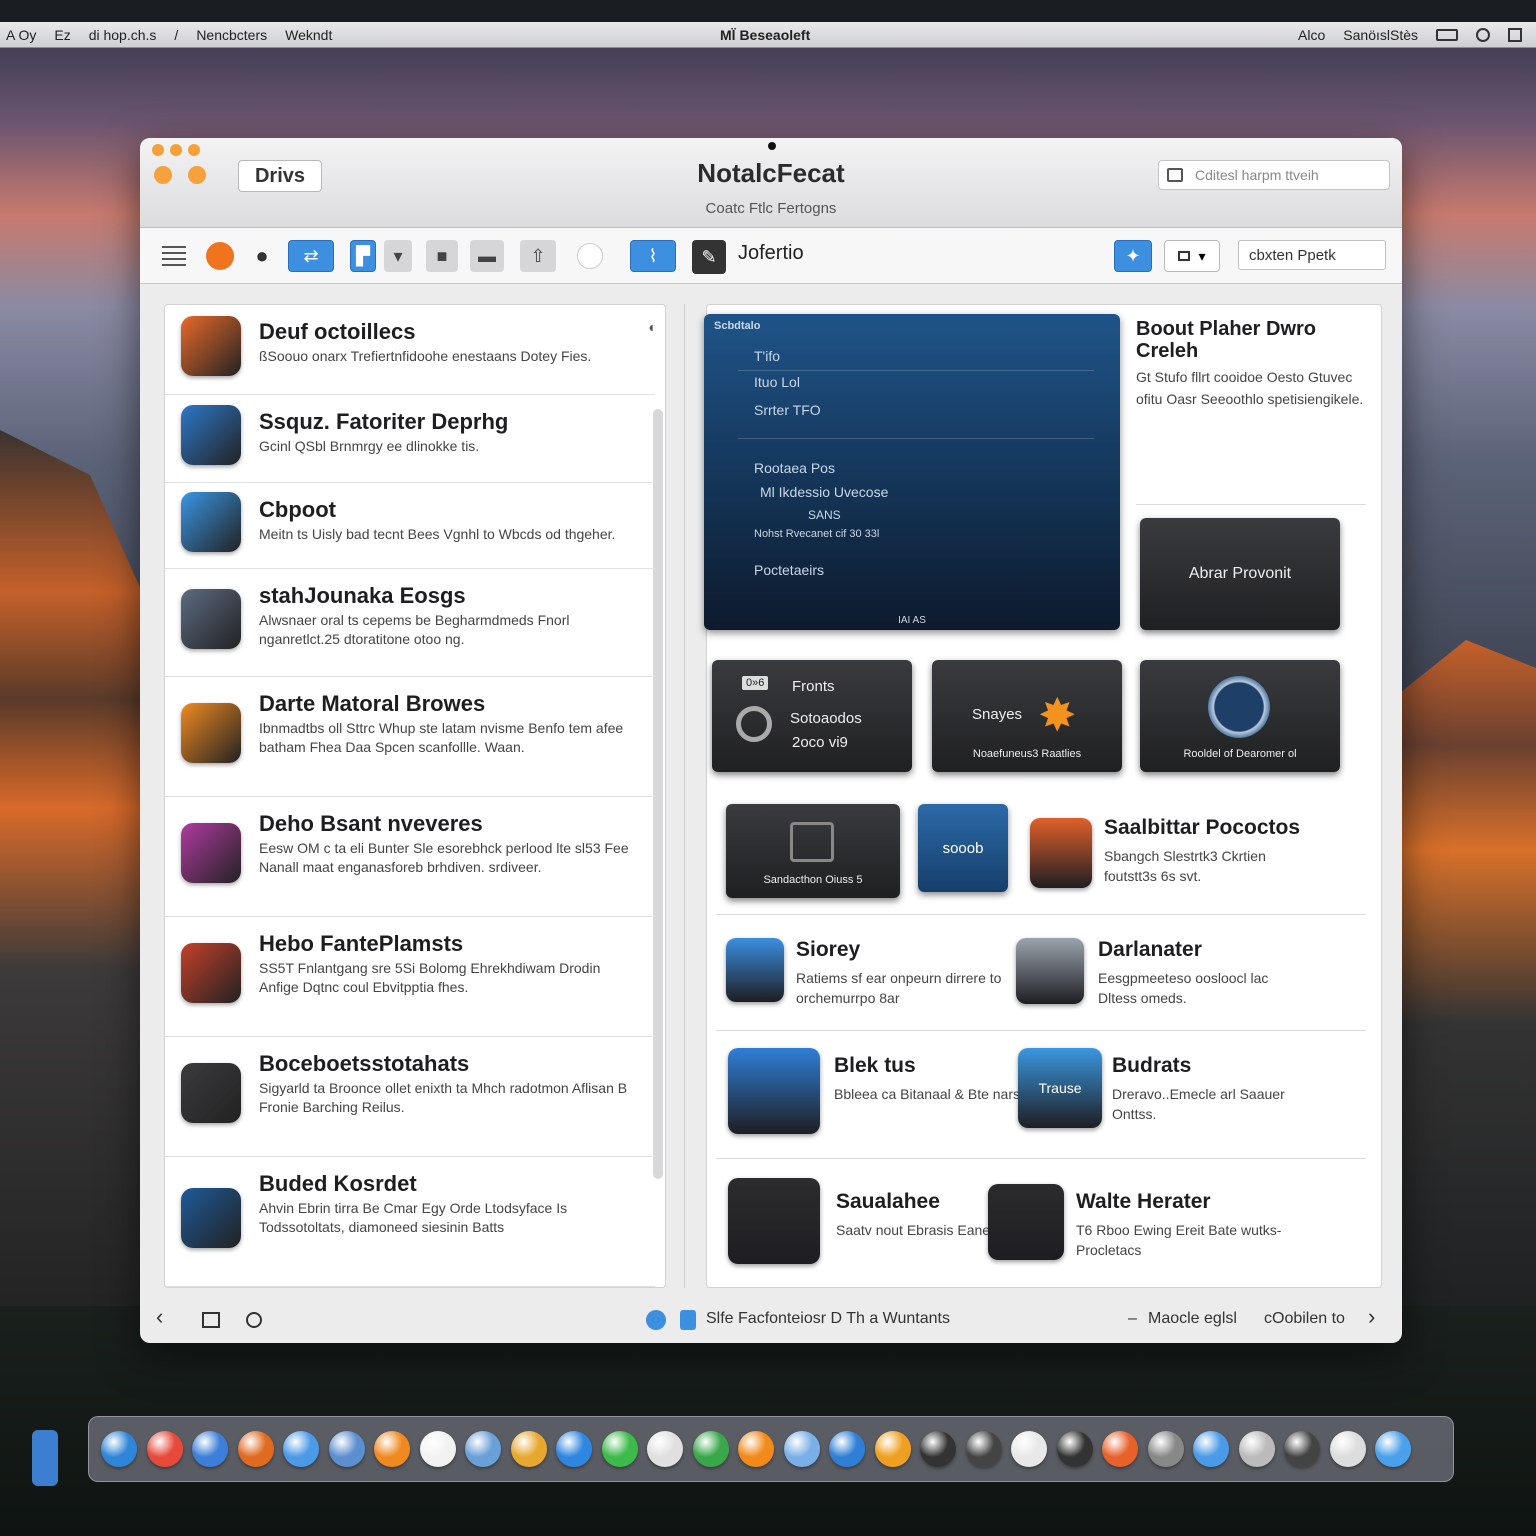 The height and width of the screenshot is (1536, 1536). Describe the element at coordinates (1312, 255) in the screenshot. I see `toolbar-text-input: cbxten Ppetk` at that location.